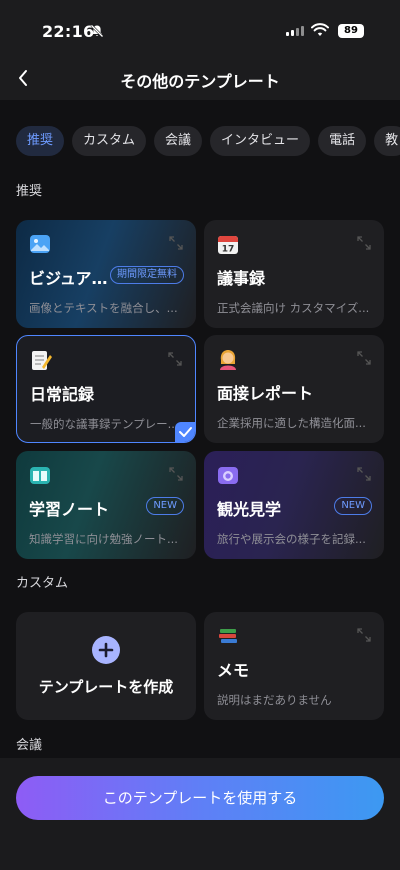 Image resolution: width=400 pixels, height=870 pixels. Describe the element at coordinates (29, 191) in the screenshot. I see `section-title-recommended: 推奨` at that location.